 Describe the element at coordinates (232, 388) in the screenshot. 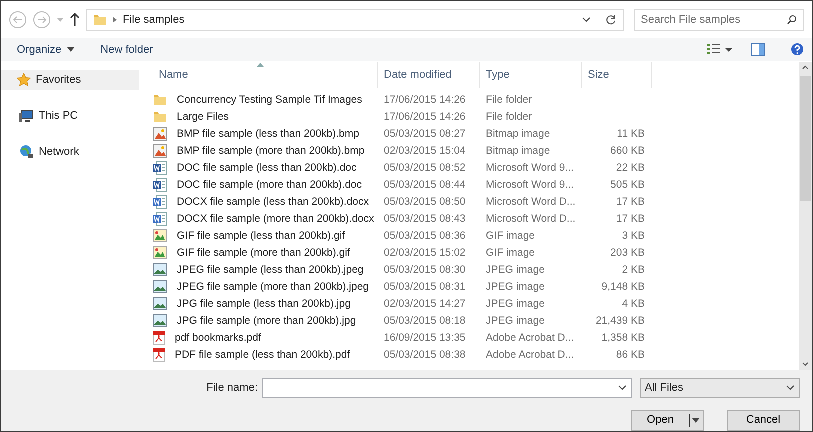

I see `file-name-label: File name:` at that location.